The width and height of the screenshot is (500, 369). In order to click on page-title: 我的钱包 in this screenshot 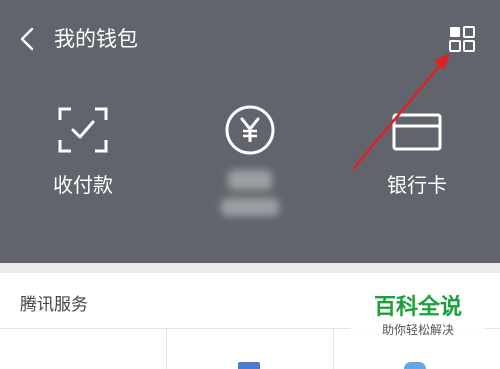, I will do `click(96, 39)`.